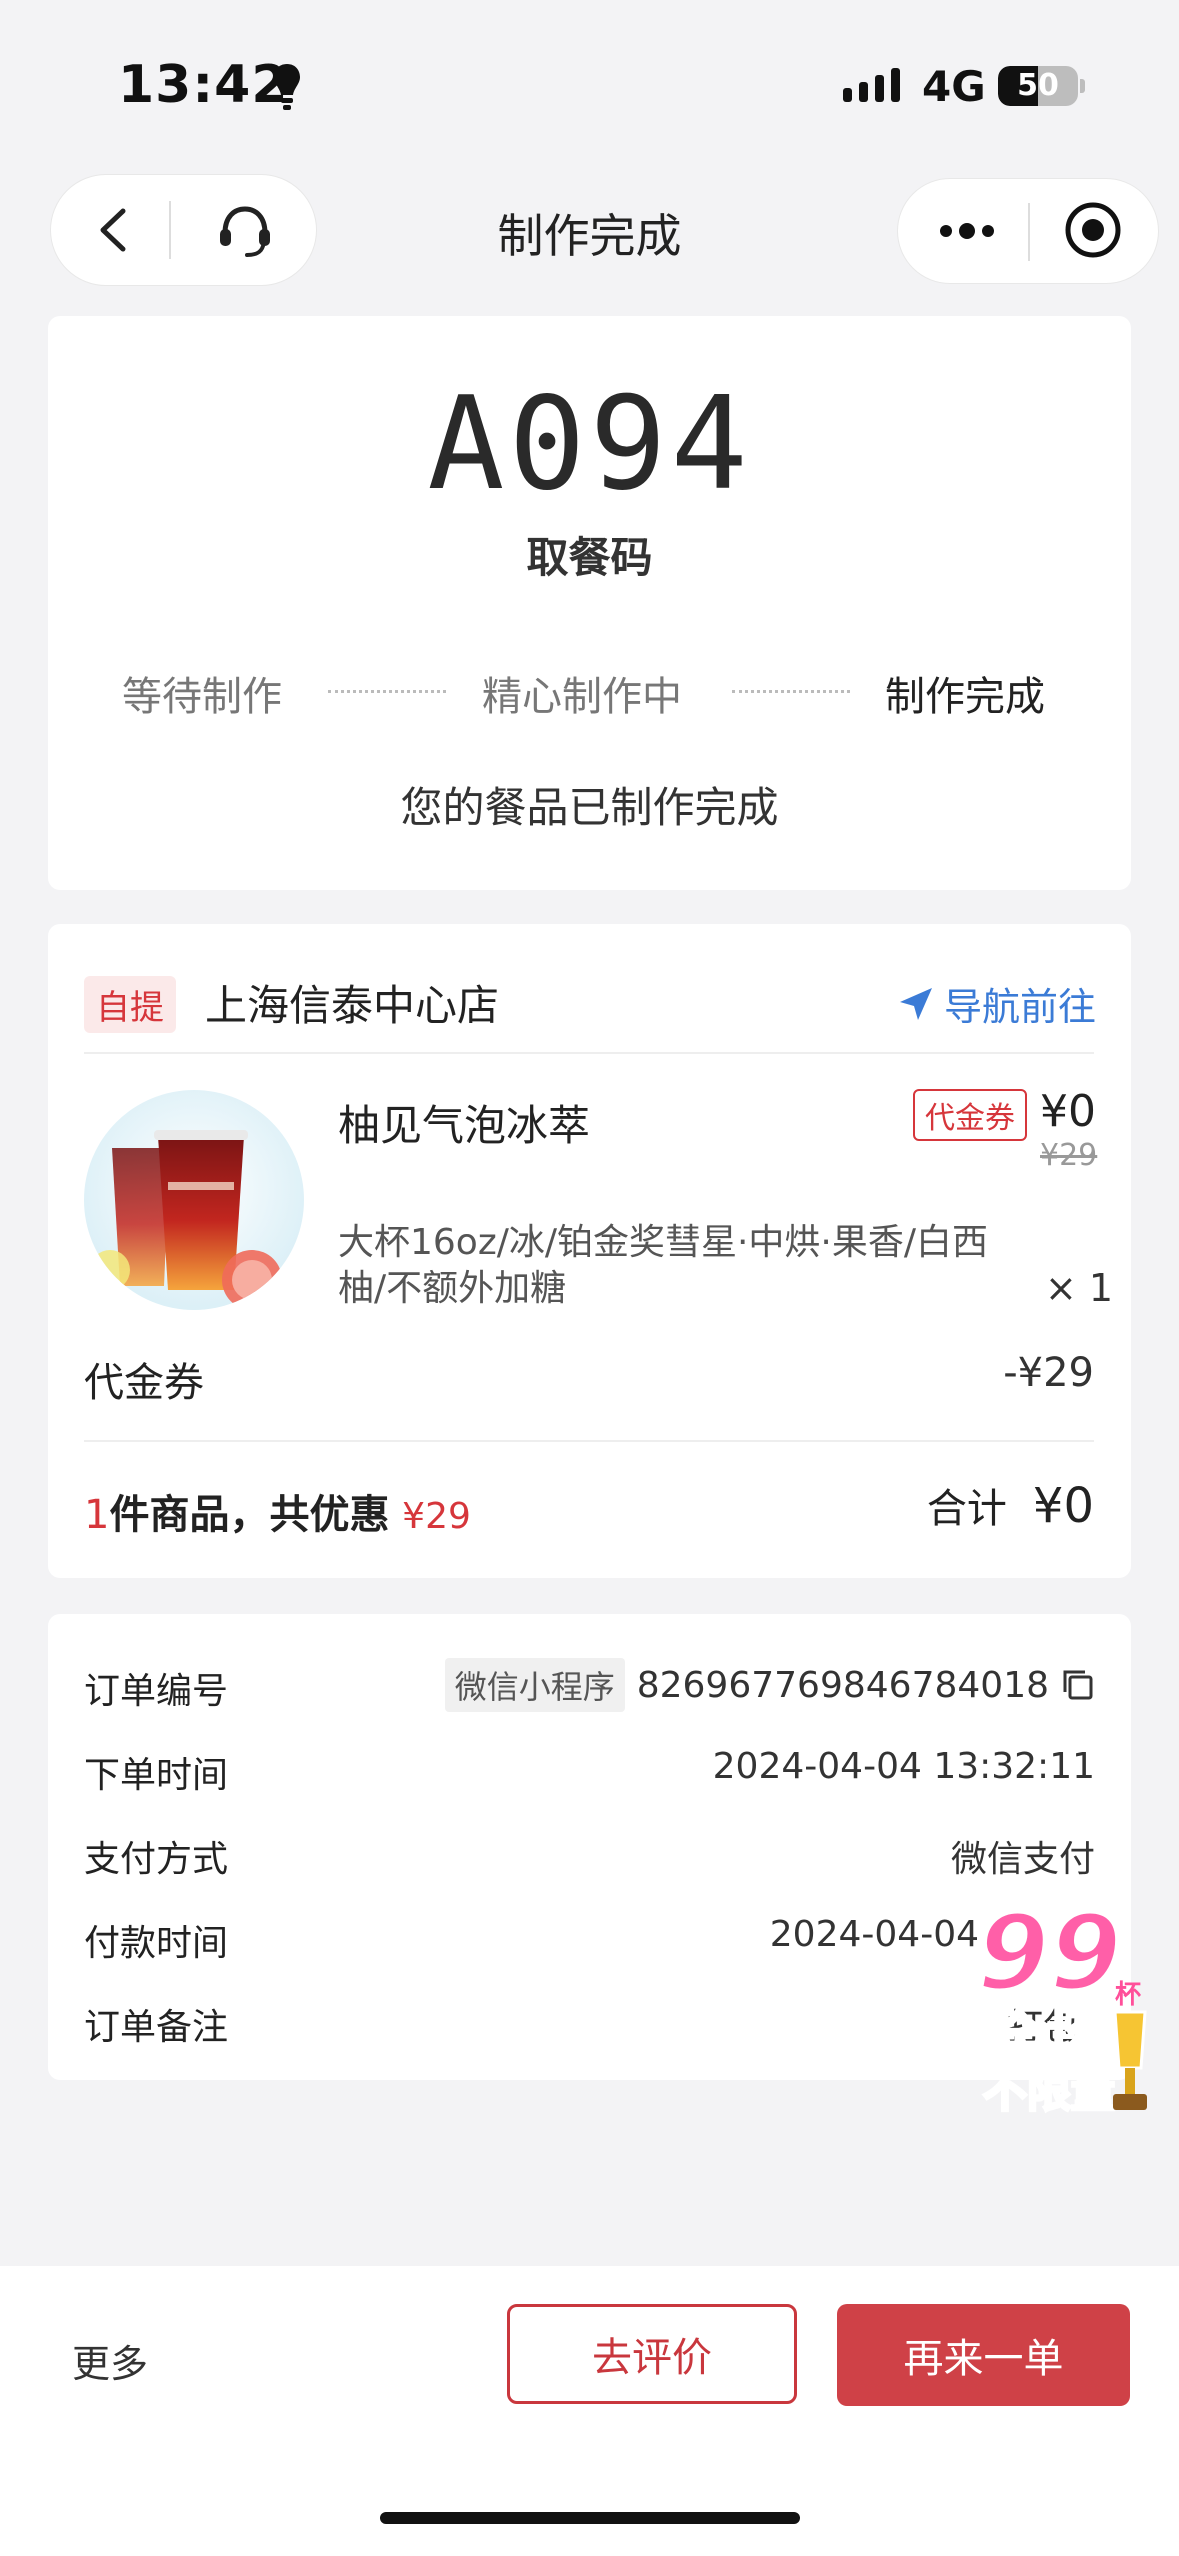  What do you see at coordinates (144, 1383) in the screenshot?
I see `voucher-label: 代金券` at bounding box center [144, 1383].